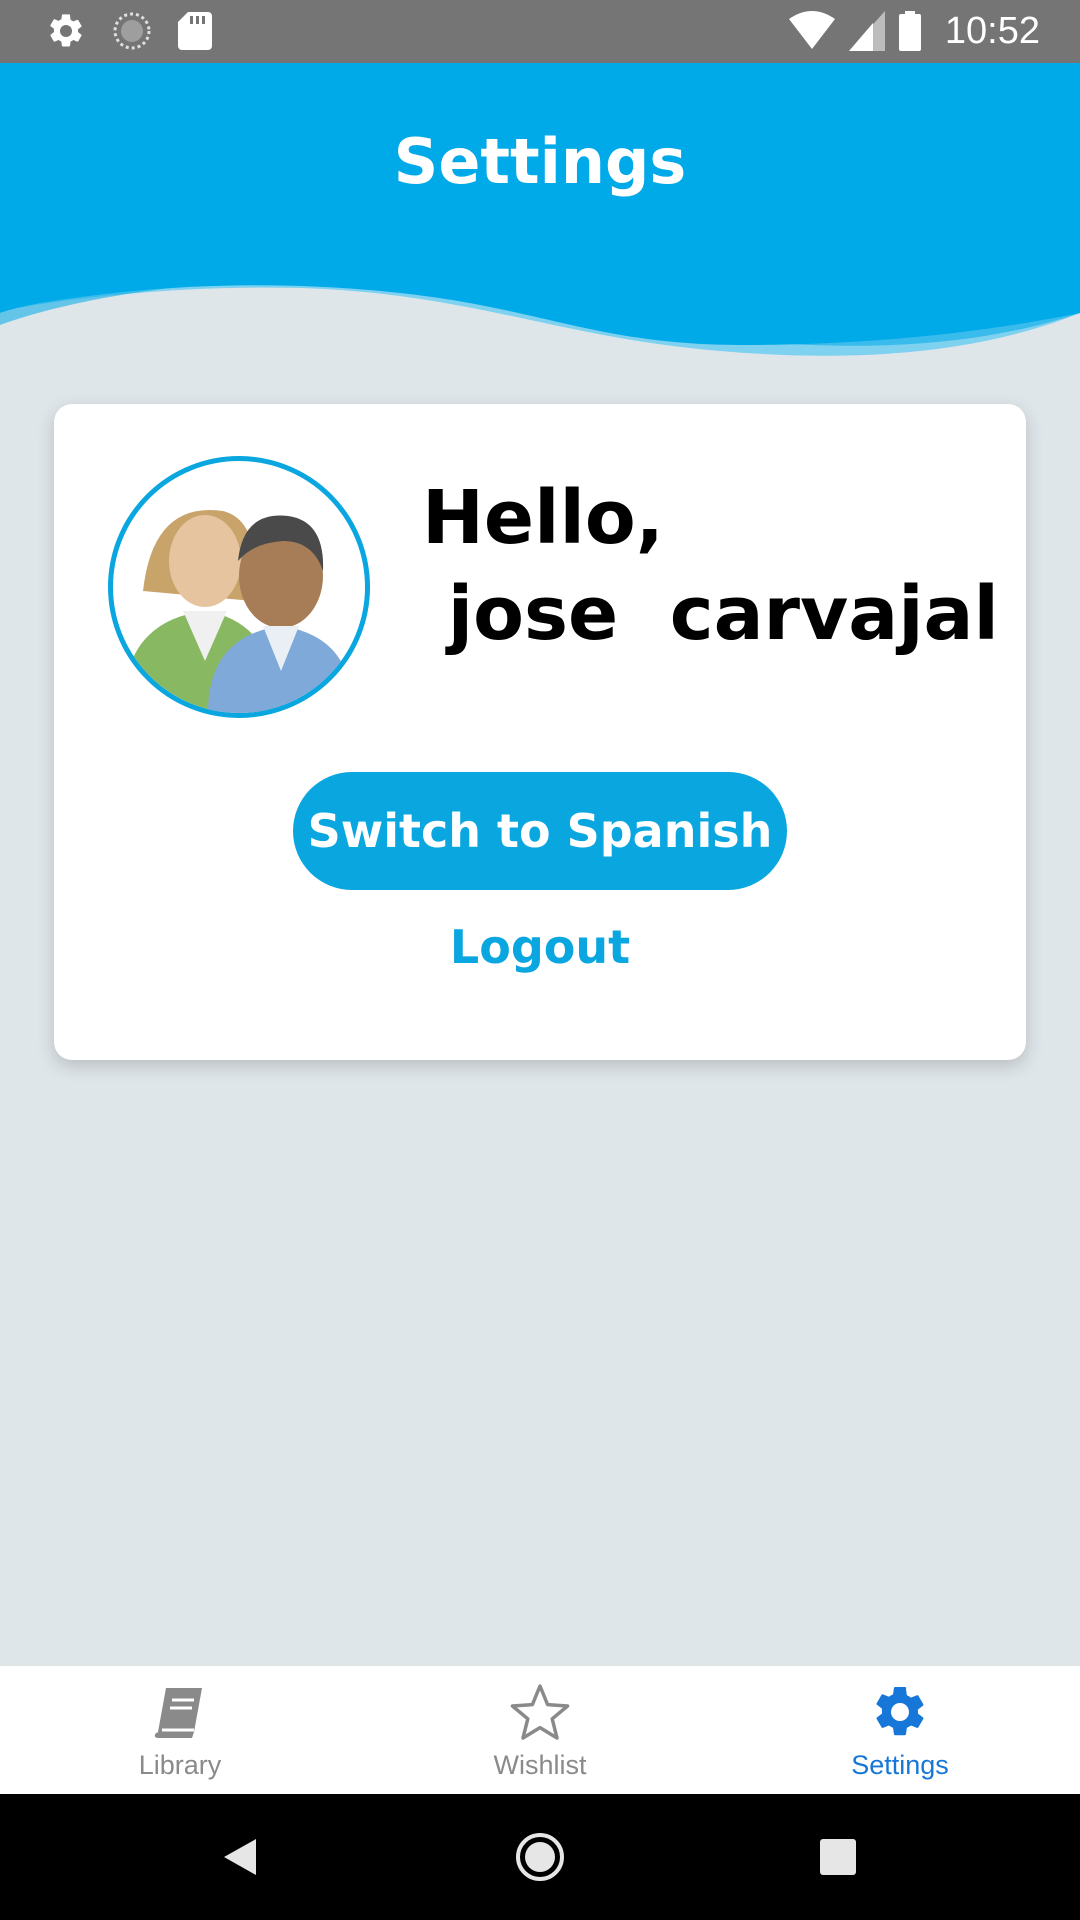 This screenshot has height=1920, width=1080. I want to click on tab-settings: Settings, so click(900, 1730).